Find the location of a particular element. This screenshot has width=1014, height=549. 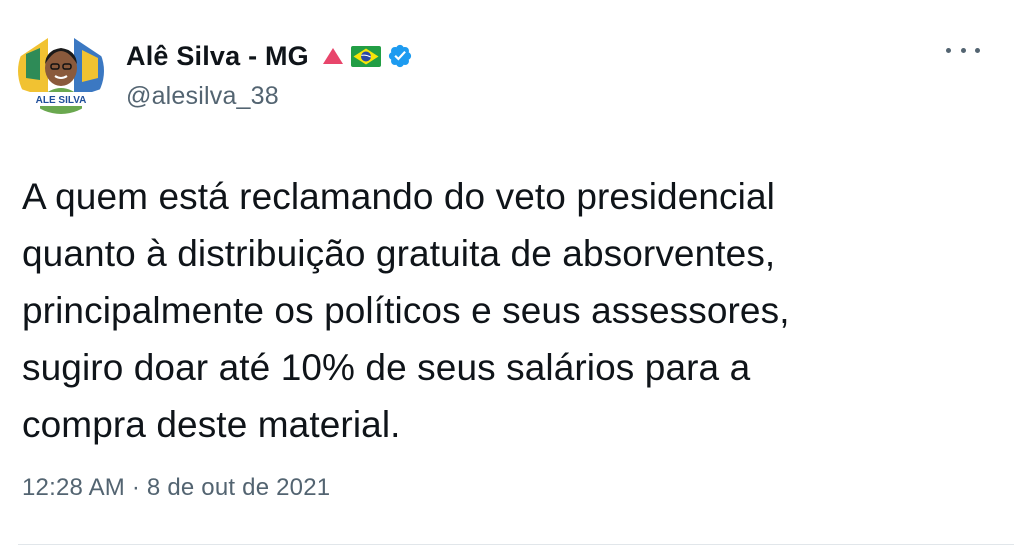

tweet-header: Alê Silva - MG @alesilva_38 is located at coordinates (550, 73).